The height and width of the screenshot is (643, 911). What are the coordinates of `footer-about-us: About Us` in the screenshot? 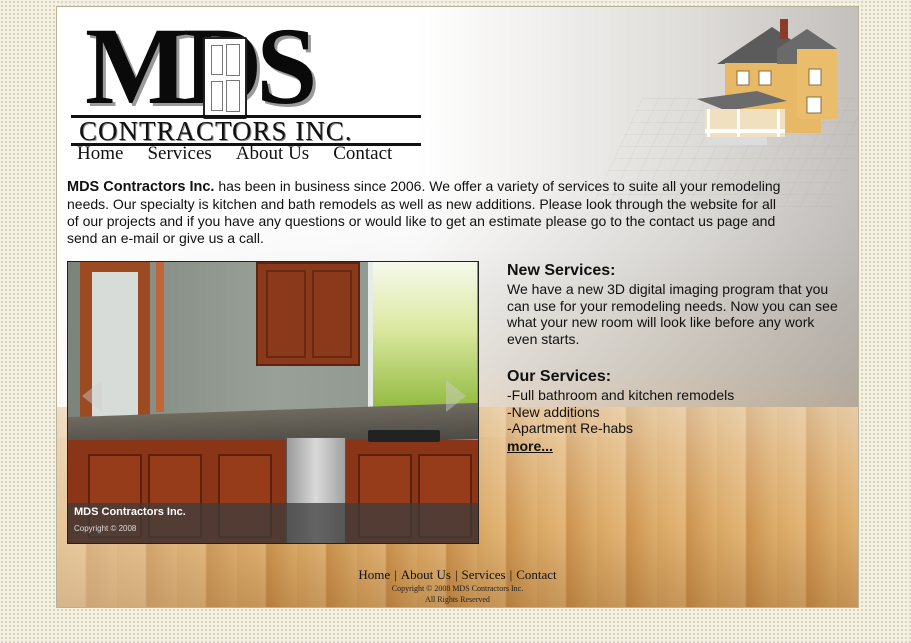 It's located at (426, 574).